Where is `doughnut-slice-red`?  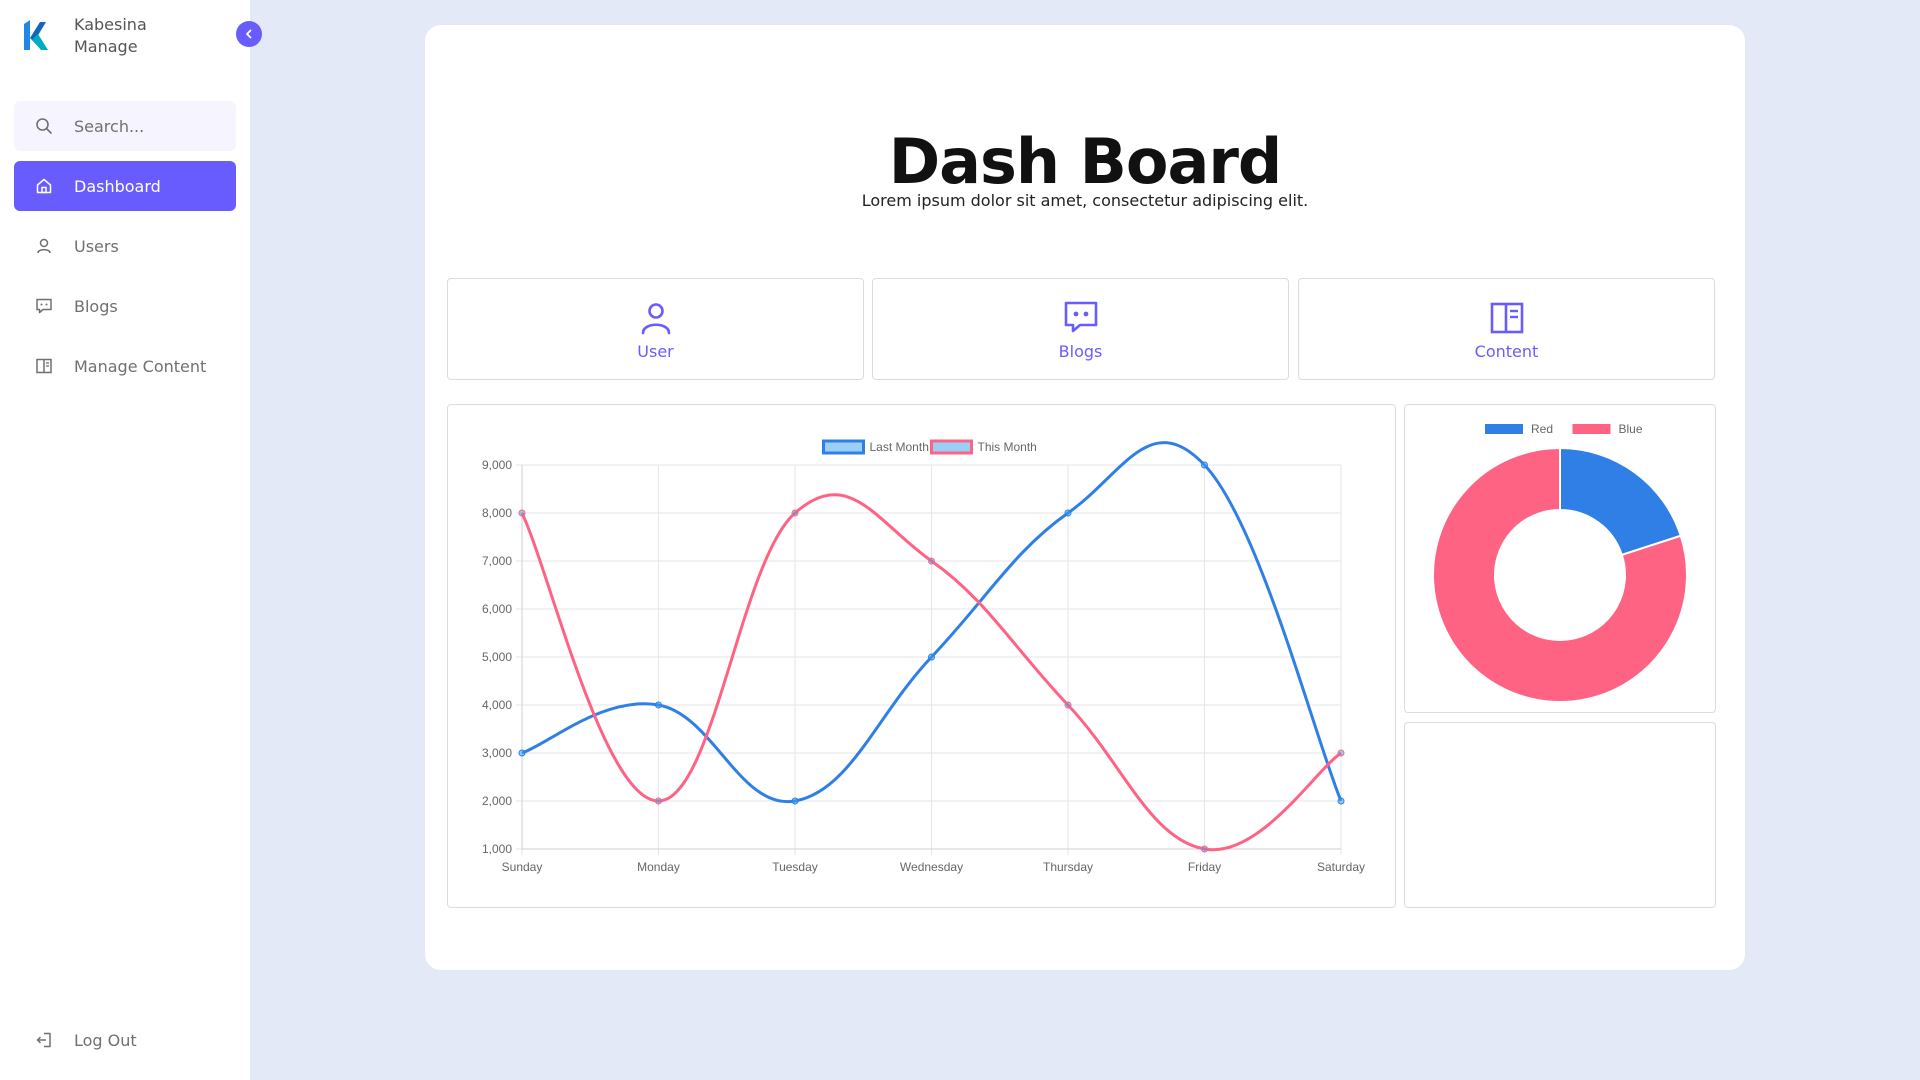
doughnut-slice-red is located at coordinates (1621, 501).